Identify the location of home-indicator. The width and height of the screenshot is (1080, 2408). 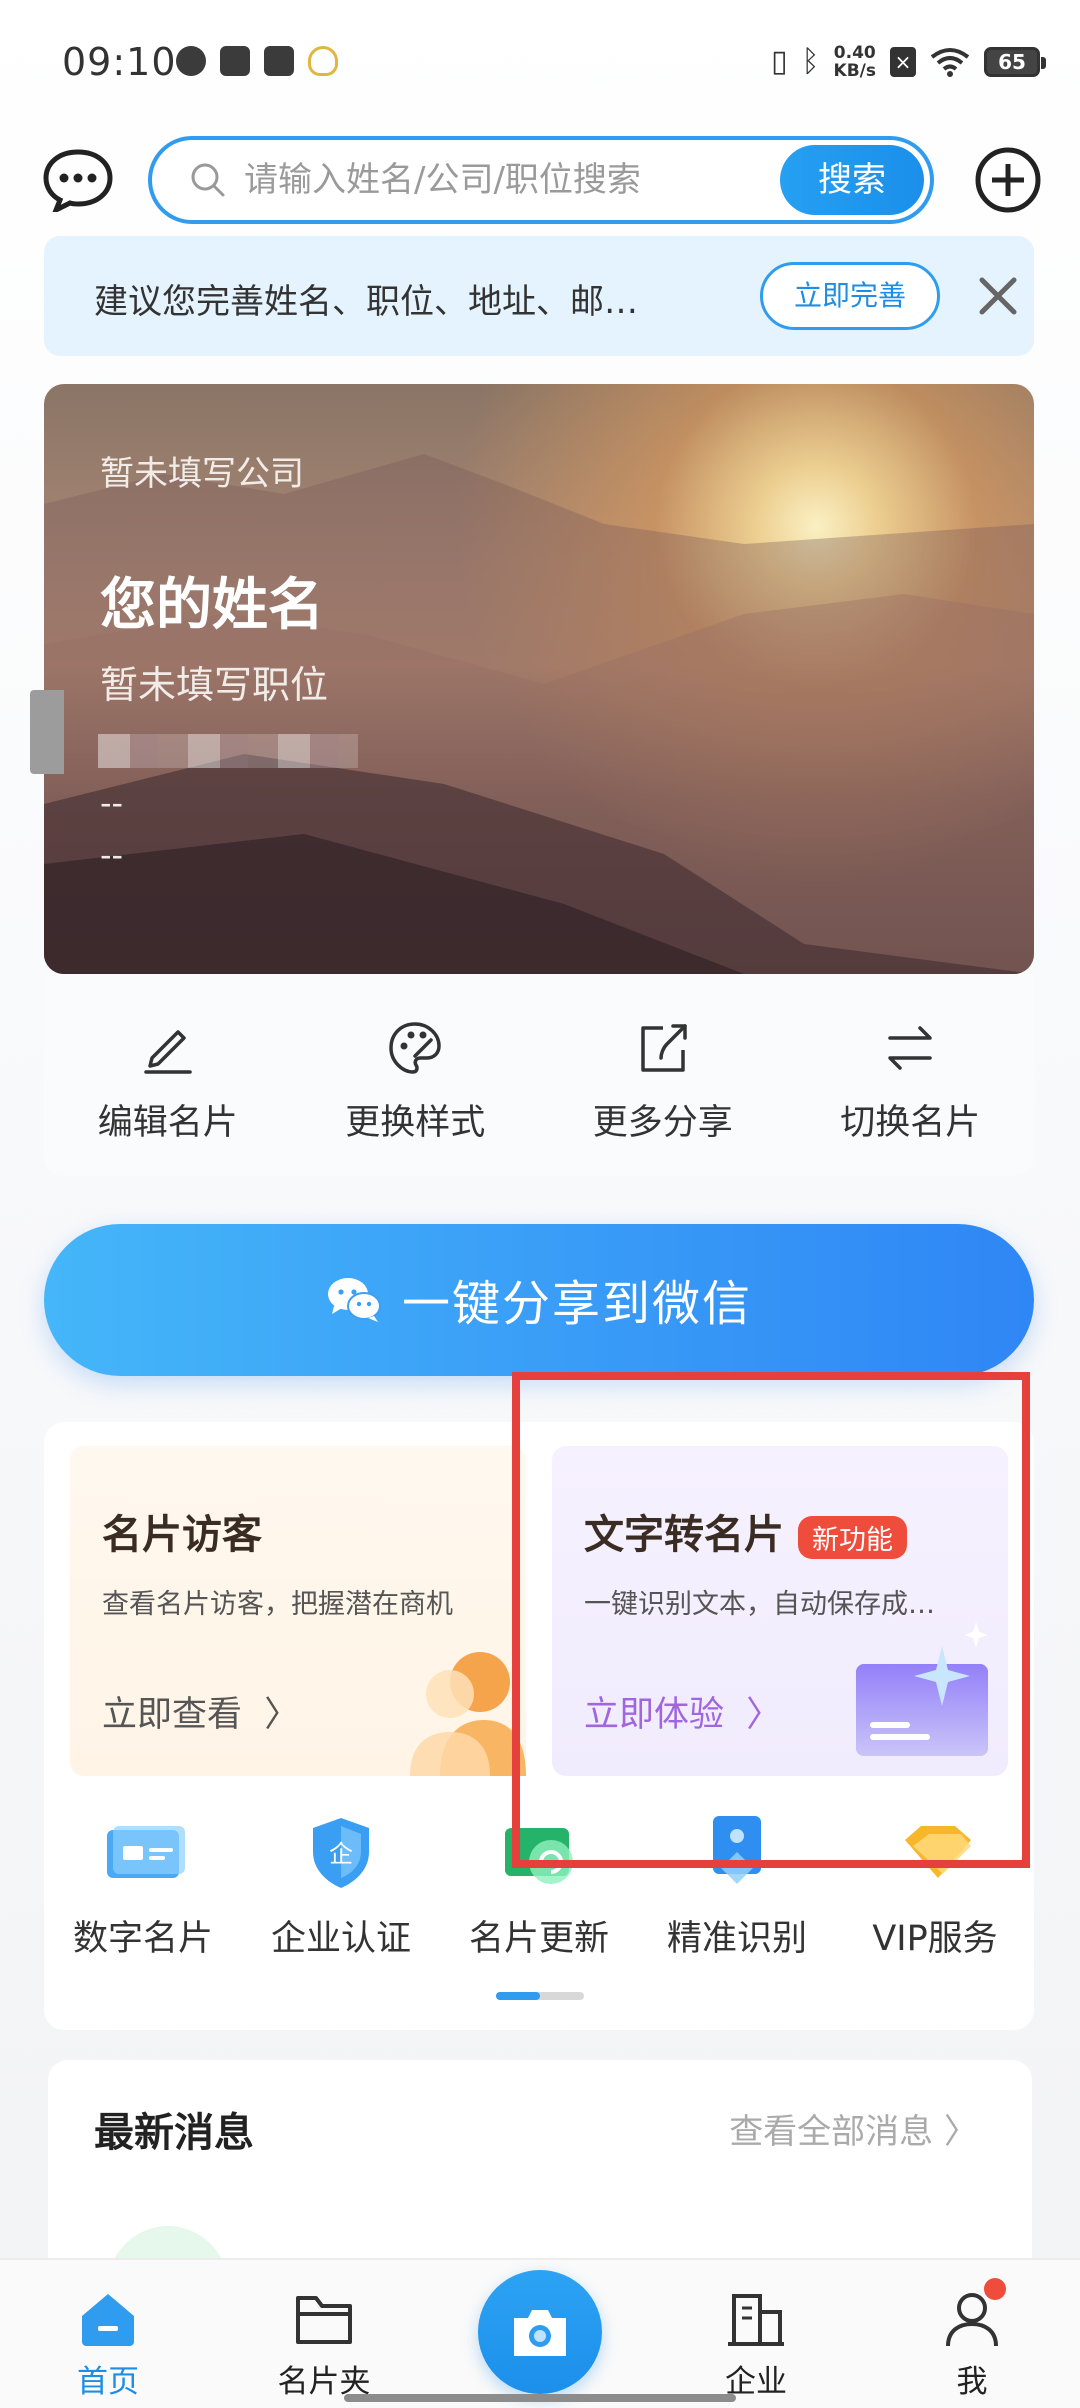
(540, 2398).